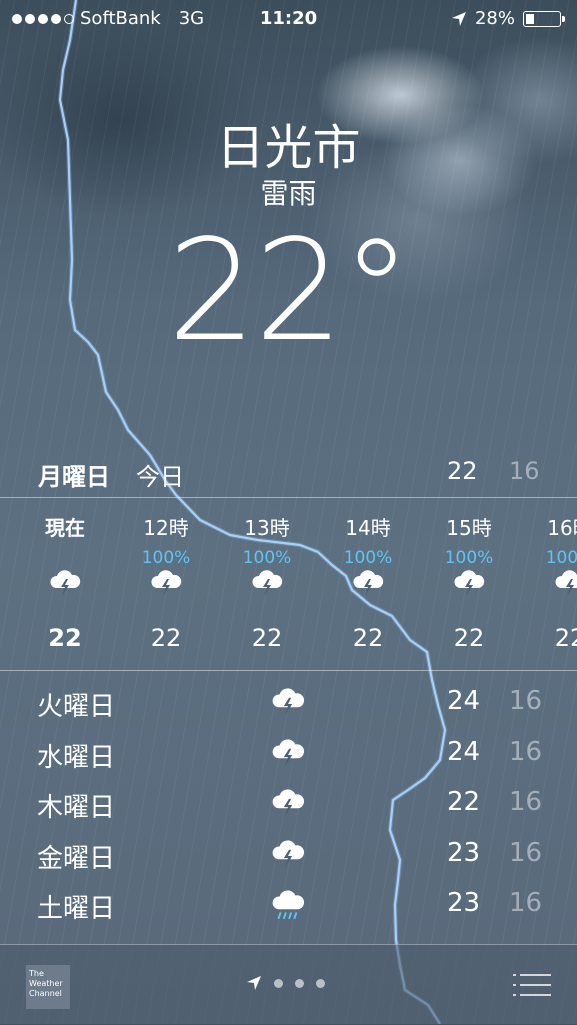 The image size is (577, 1025). Describe the element at coordinates (464, 802) in the screenshot. I see `daily-high: 22` at that location.